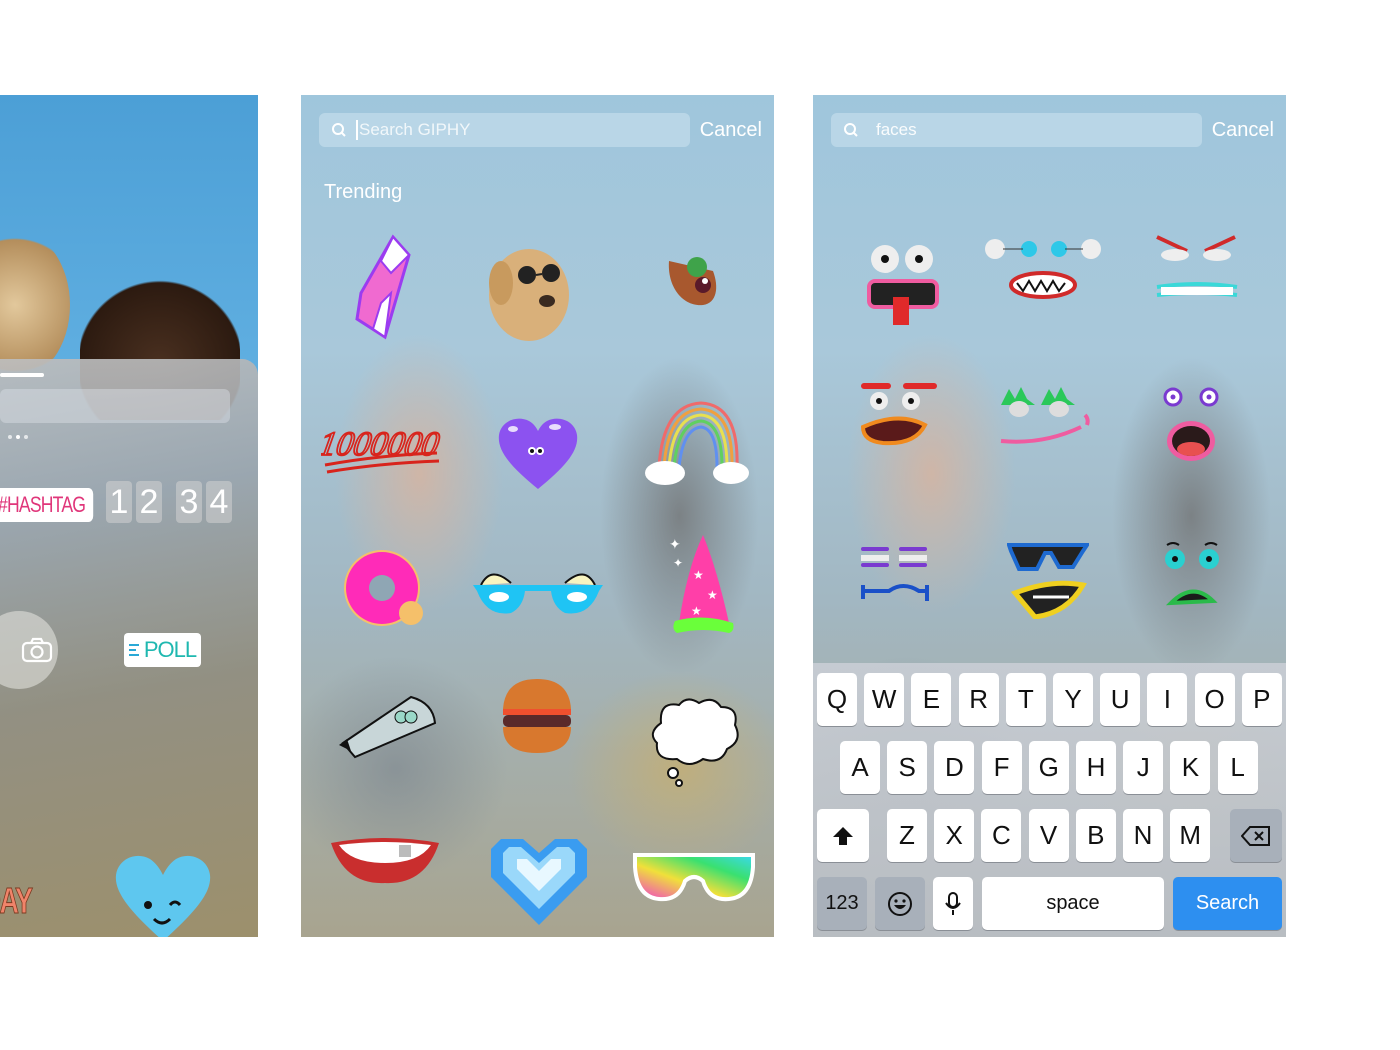 The image size is (1400, 1050). Describe the element at coordinates (189, 502) in the screenshot. I see `clock-digit: 3` at that location.